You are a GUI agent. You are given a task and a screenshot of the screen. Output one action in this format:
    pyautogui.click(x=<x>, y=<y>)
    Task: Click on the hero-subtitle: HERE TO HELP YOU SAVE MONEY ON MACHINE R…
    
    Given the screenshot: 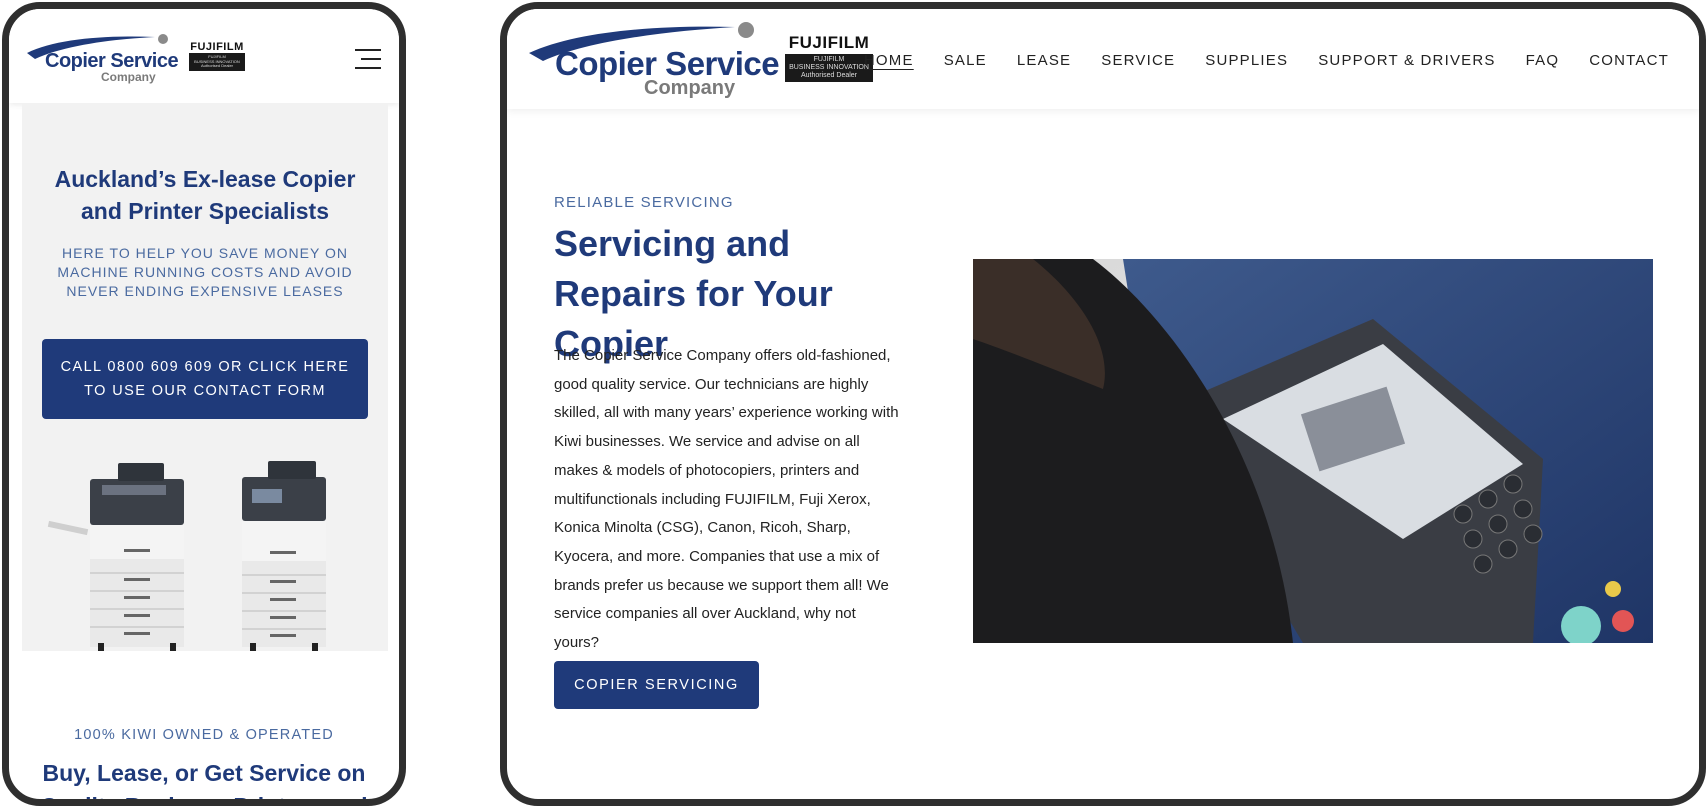 What is the action you would take?
    pyautogui.click(x=205, y=272)
    